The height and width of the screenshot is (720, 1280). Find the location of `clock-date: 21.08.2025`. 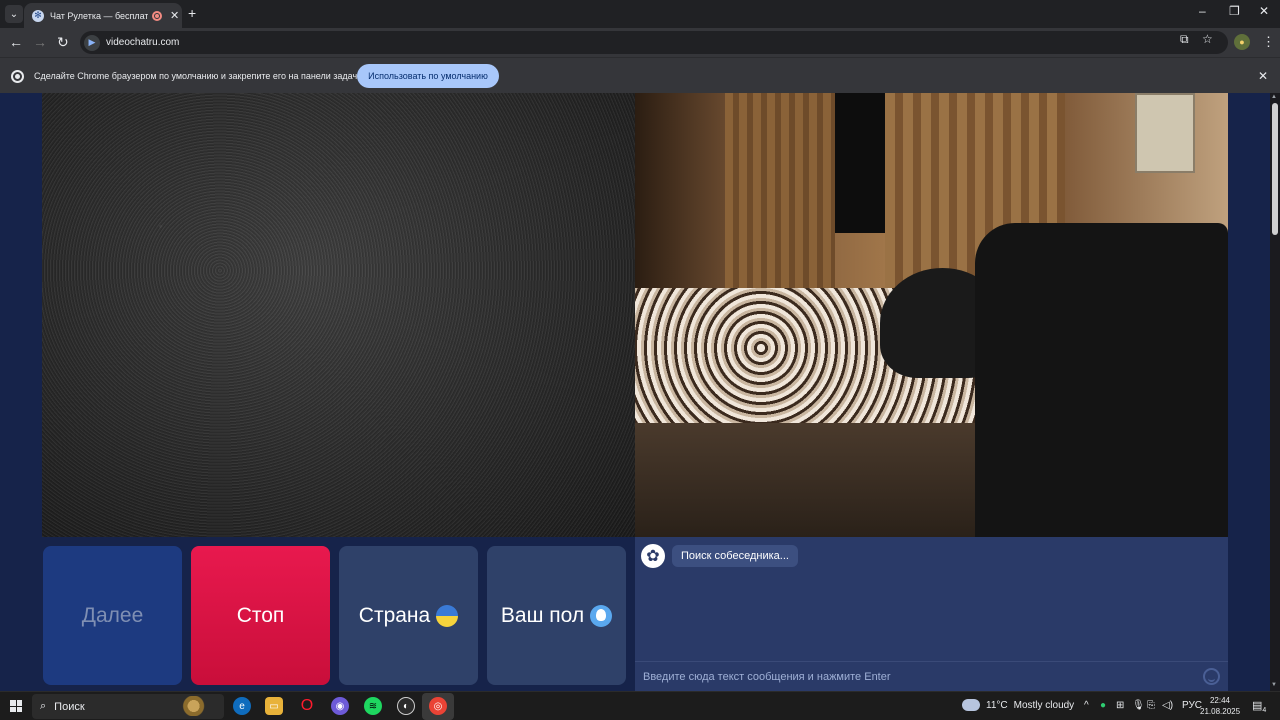

clock-date: 21.08.2025 is located at coordinates (1220, 711).